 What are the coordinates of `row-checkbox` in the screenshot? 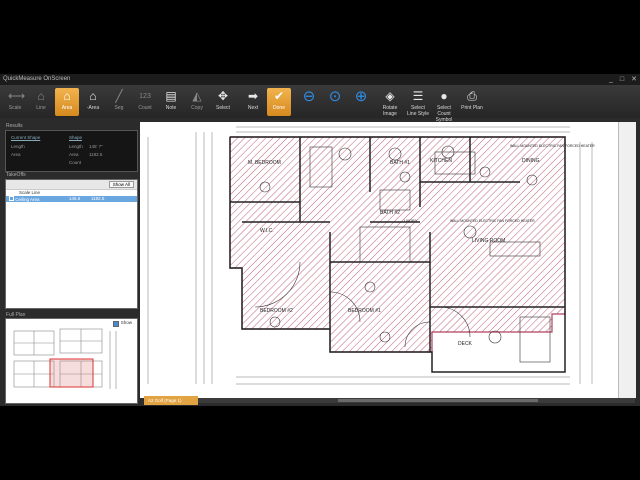 It's located at (11, 198).